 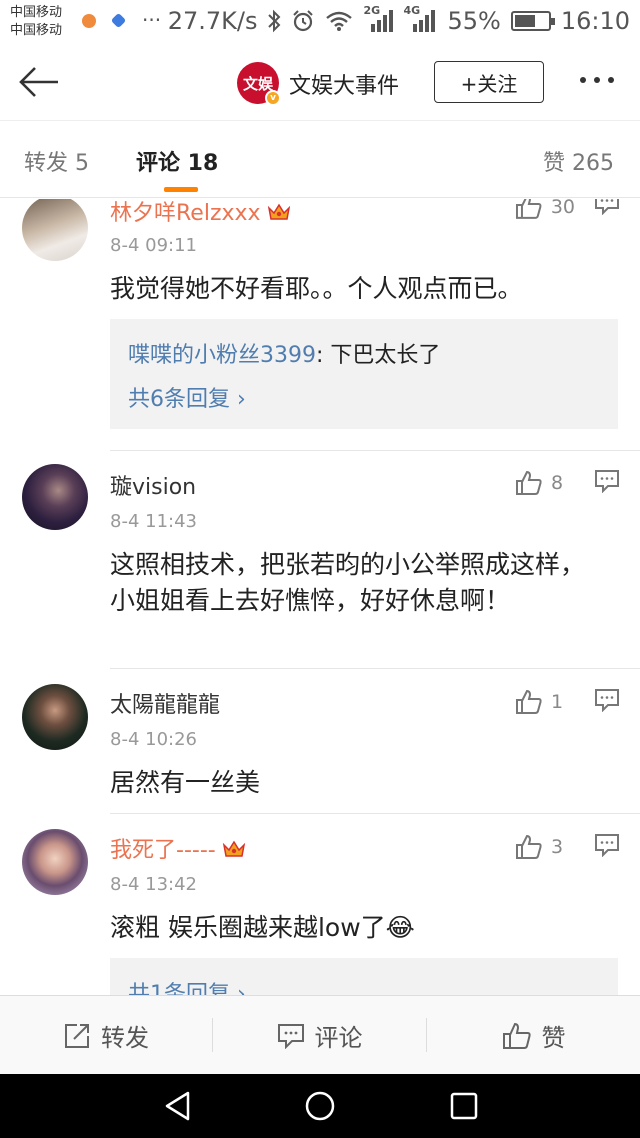 What do you see at coordinates (153, 245) in the screenshot?
I see `comment-time: 8-4 09:11` at bounding box center [153, 245].